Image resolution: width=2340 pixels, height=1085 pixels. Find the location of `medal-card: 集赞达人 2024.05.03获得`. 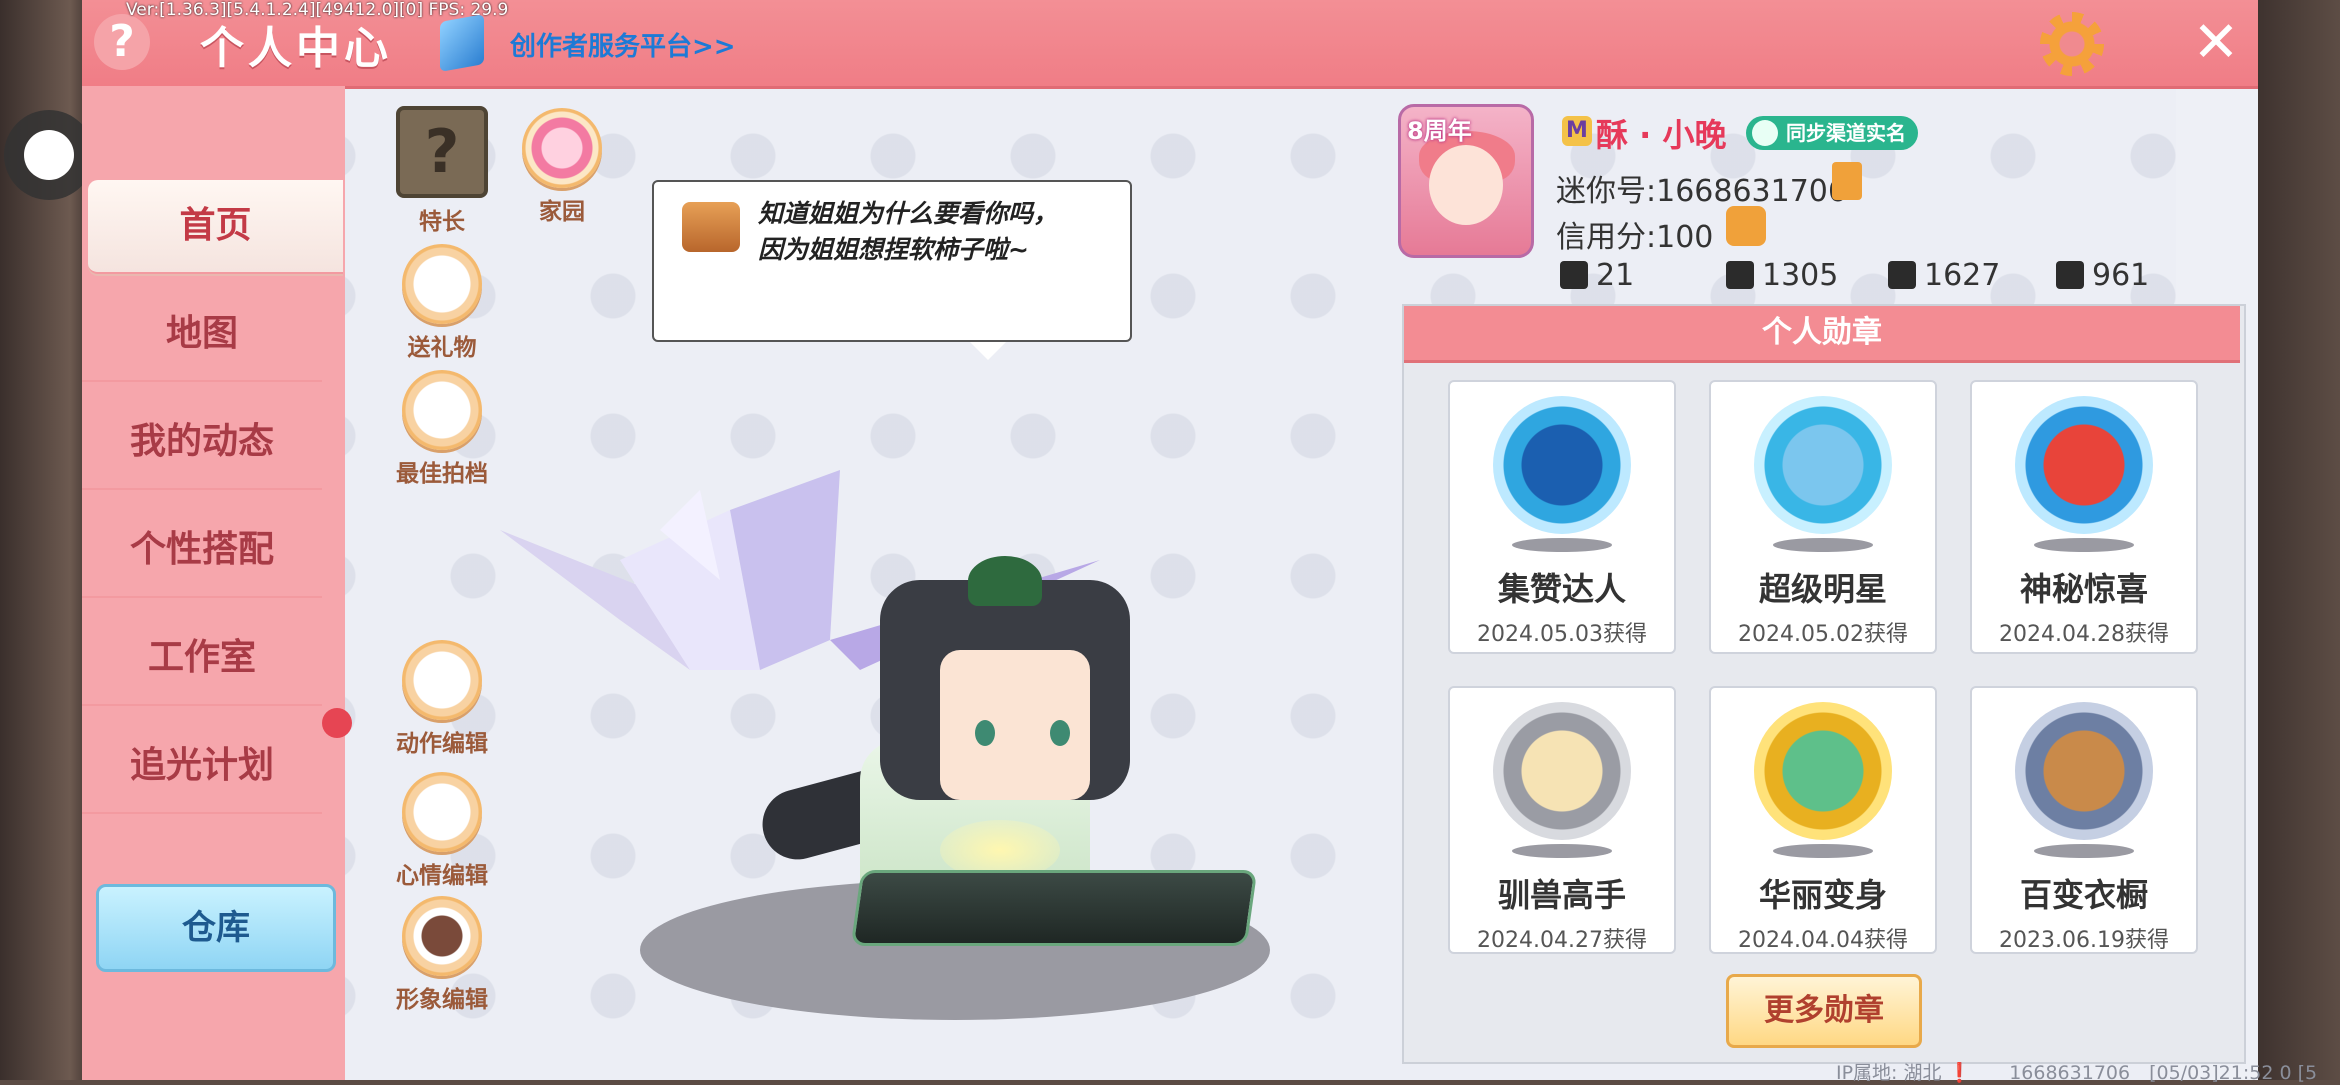

medal-card: 集赞达人 2024.05.03获得 is located at coordinates (1562, 517).